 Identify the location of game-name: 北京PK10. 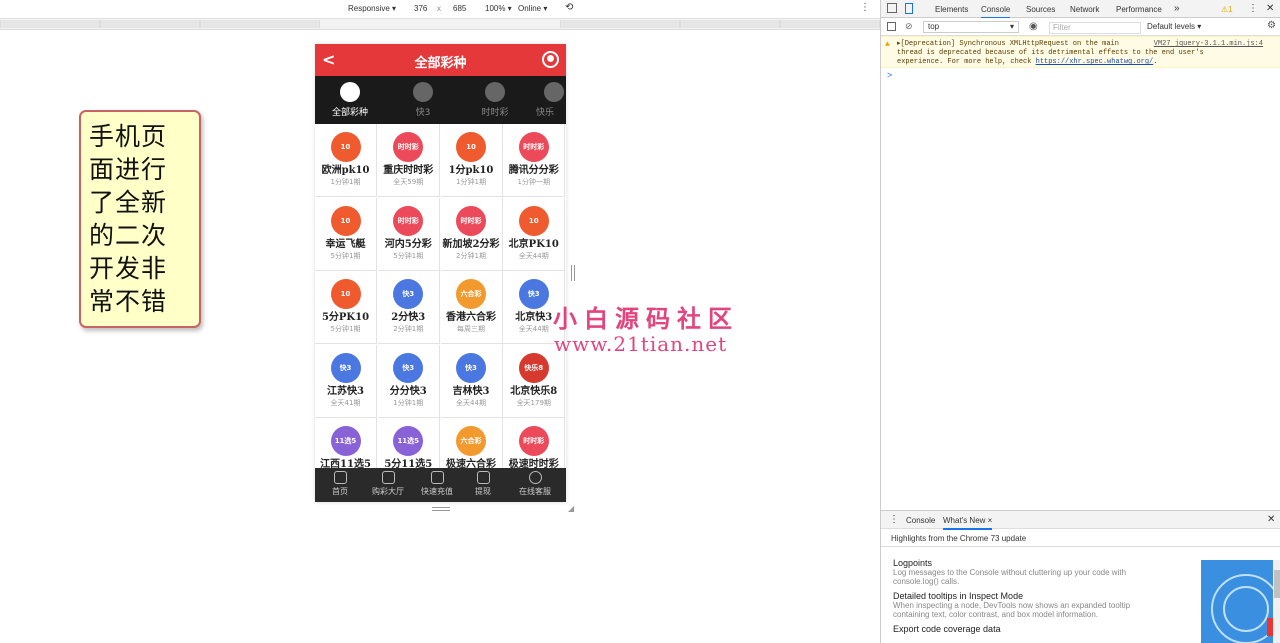
(533, 244).